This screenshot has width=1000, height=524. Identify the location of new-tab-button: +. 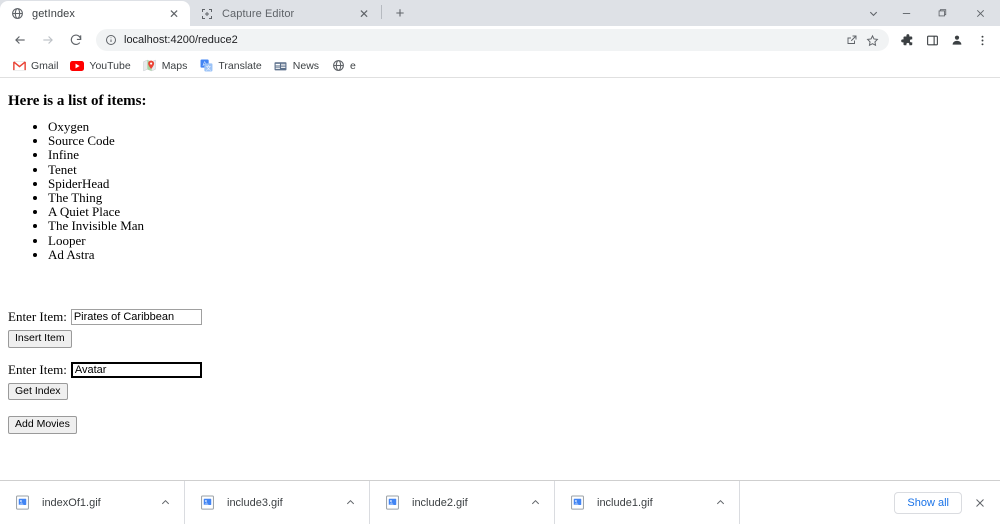
(400, 13).